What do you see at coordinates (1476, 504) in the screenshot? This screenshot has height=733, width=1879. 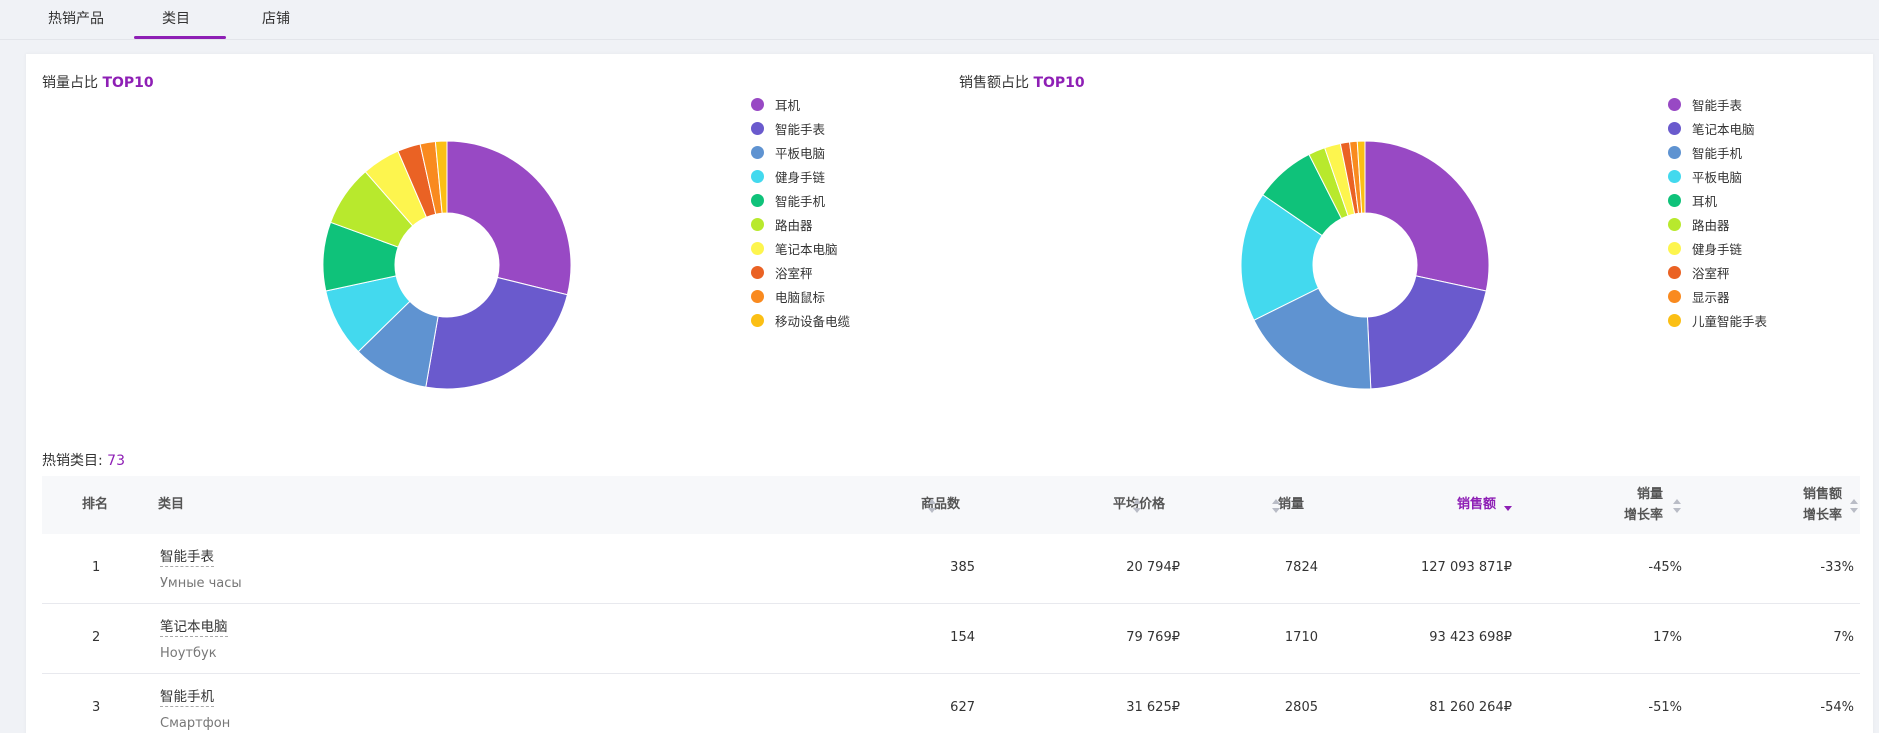 I see `header-revenue: 销售额` at bounding box center [1476, 504].